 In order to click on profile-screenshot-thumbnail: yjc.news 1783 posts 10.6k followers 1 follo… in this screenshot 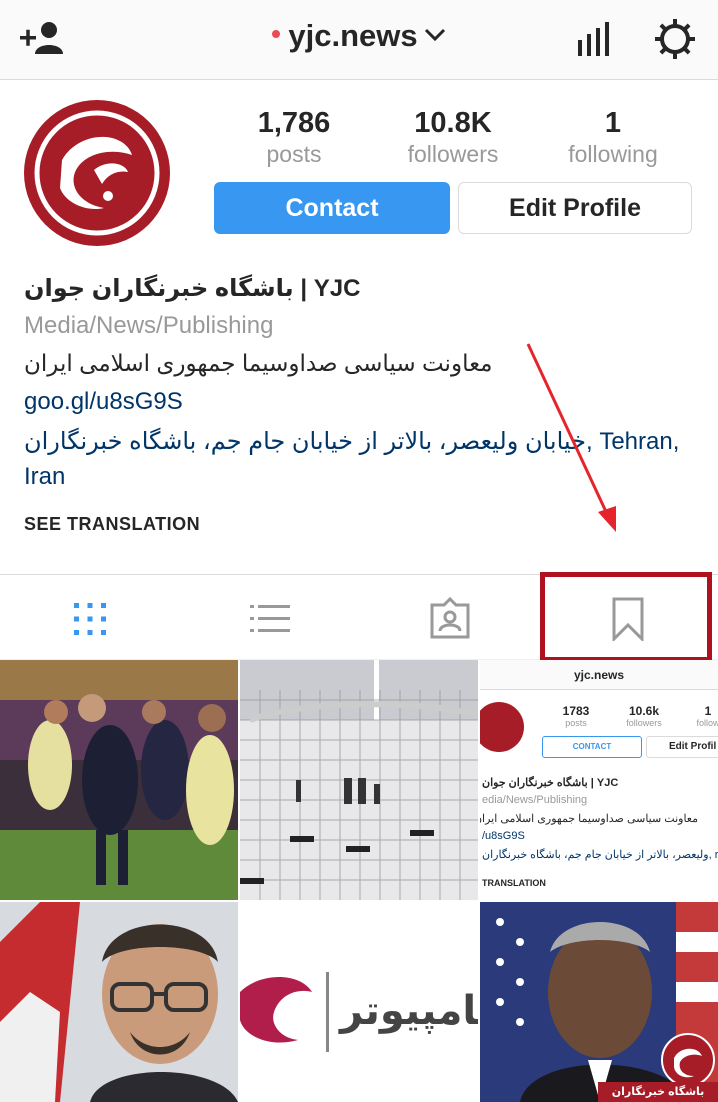, I will do `click(599, 780)`.